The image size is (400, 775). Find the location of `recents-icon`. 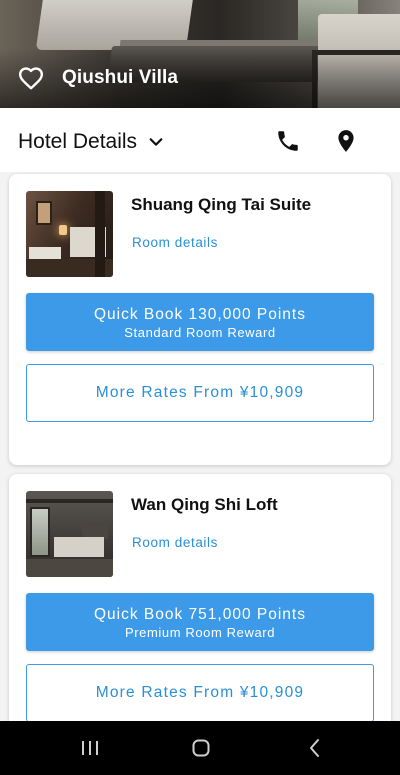

recents-icon is located at coordinates (90, 748).